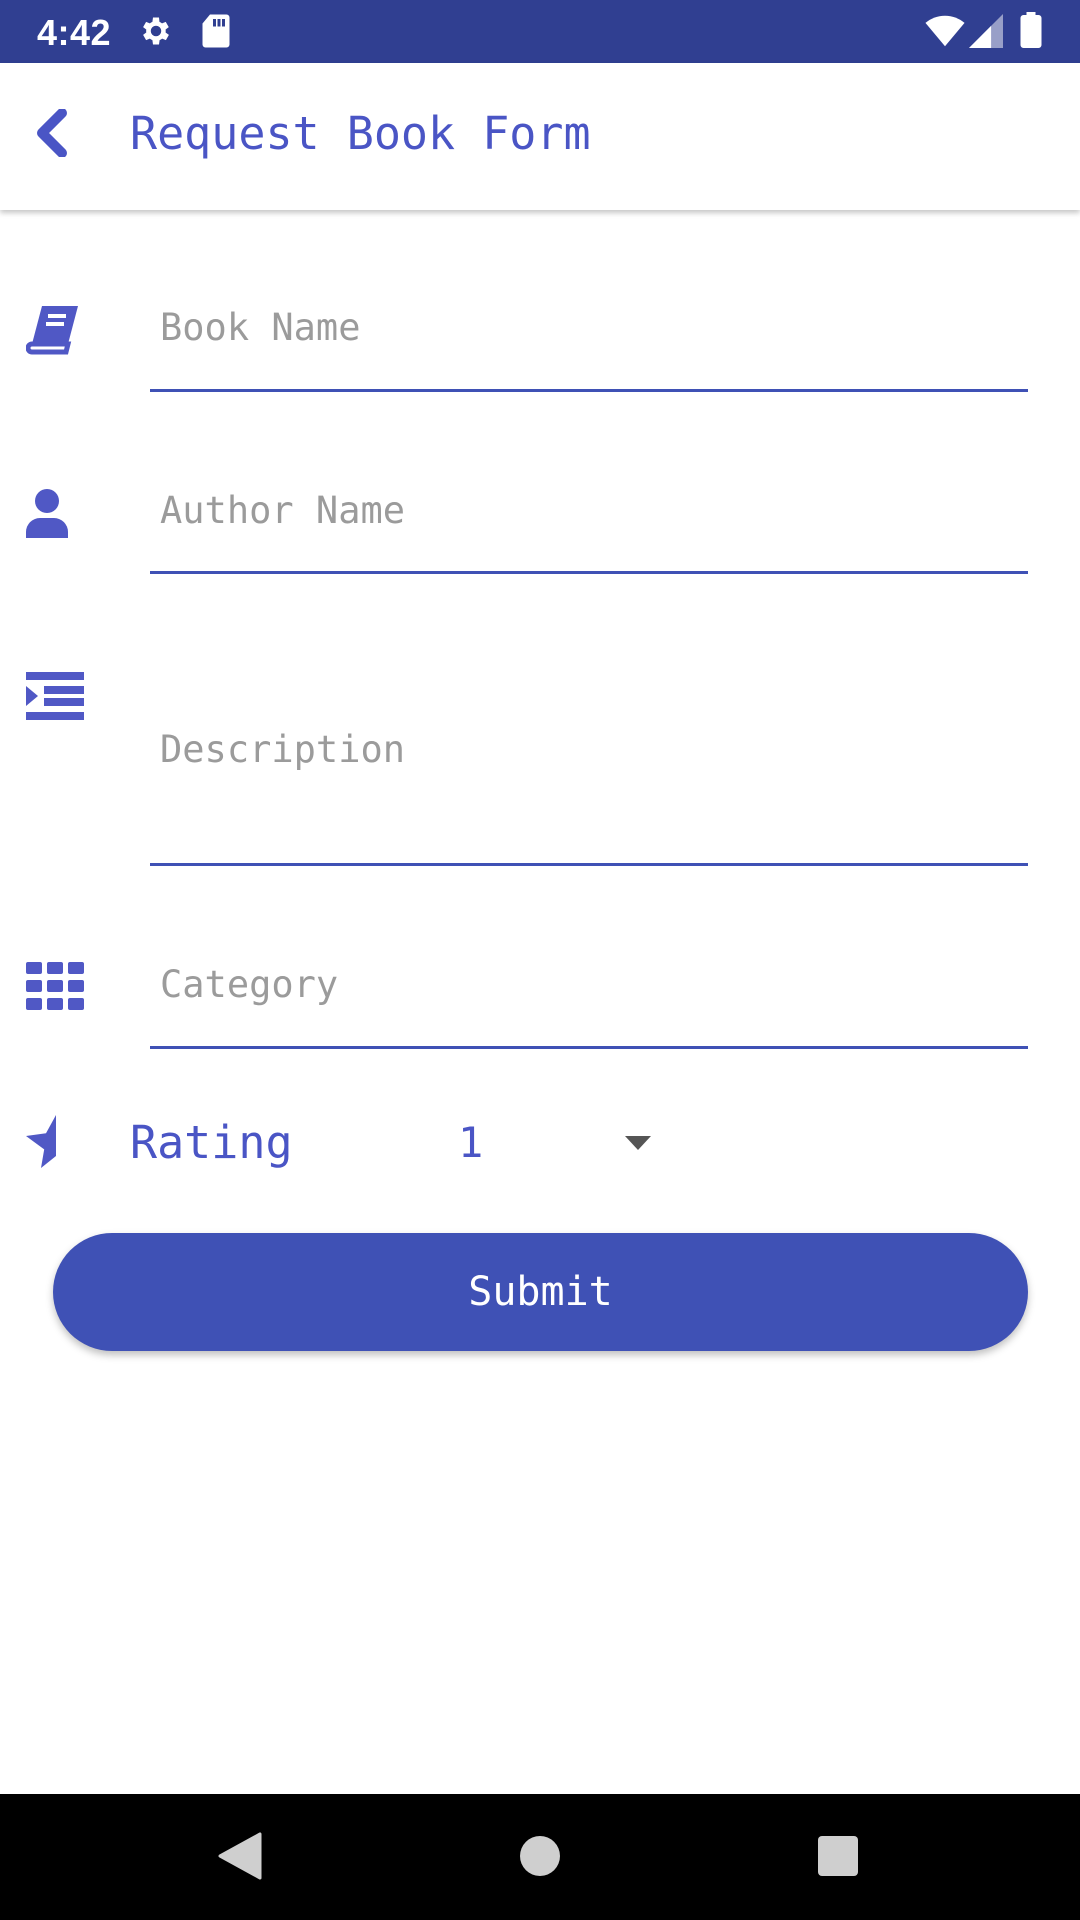 The image size is (1080, 1920). I want to click on battery-icon, so click(1031, 32).